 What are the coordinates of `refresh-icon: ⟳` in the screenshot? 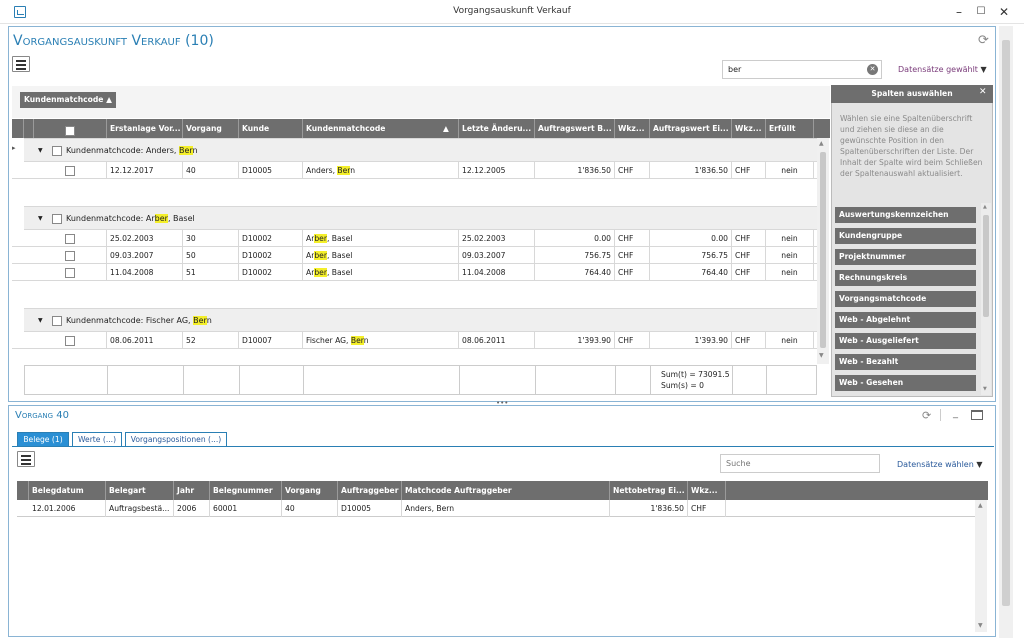 It's located at (983, 40).